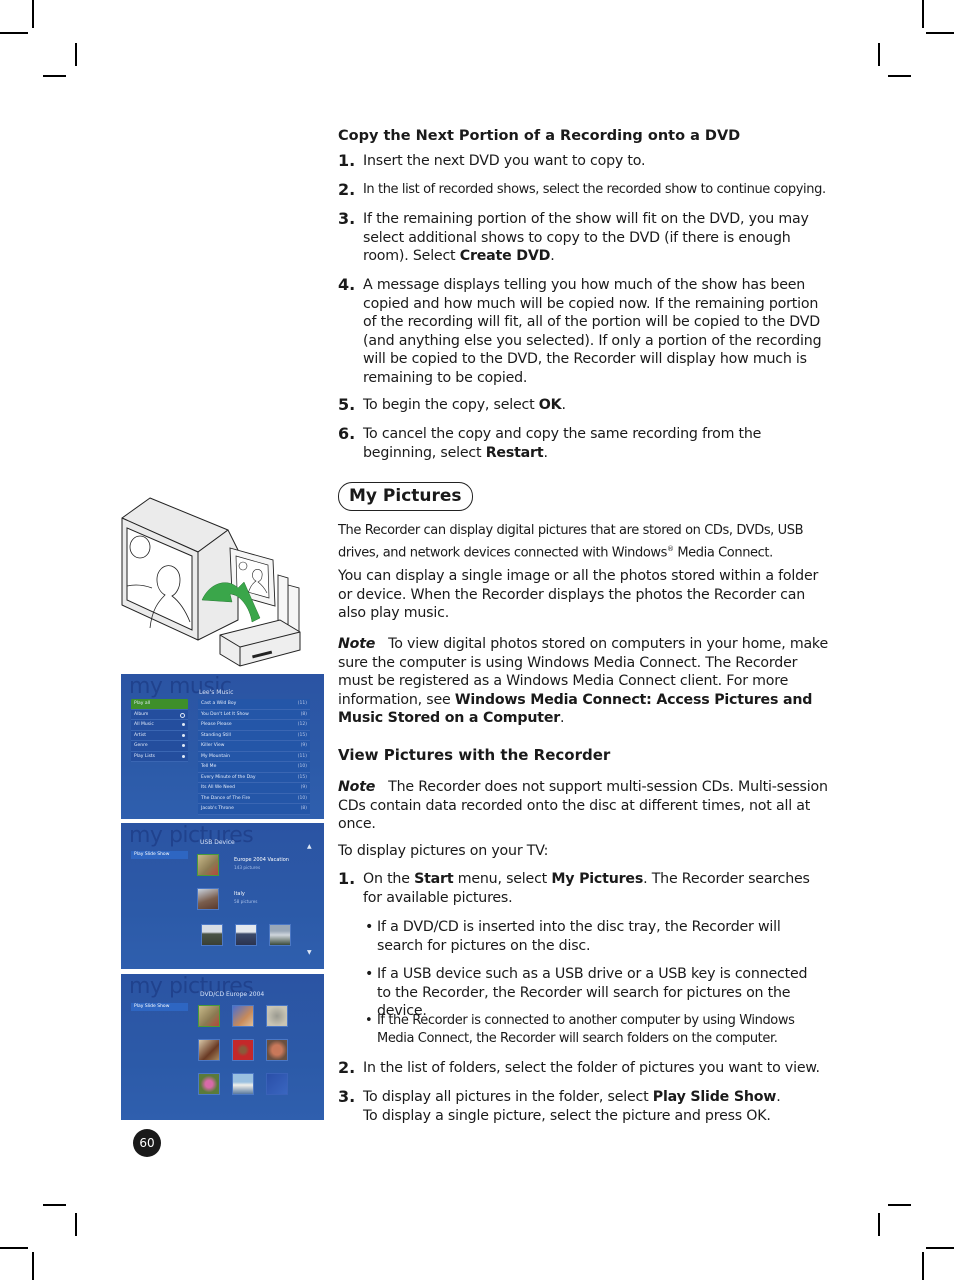 The image size is (954, 1280). What do you see at coordinates (254, 714) in the screenshot?
I see `list-item: You Don't Let It Show (8)` at bounding box center [254, 714].